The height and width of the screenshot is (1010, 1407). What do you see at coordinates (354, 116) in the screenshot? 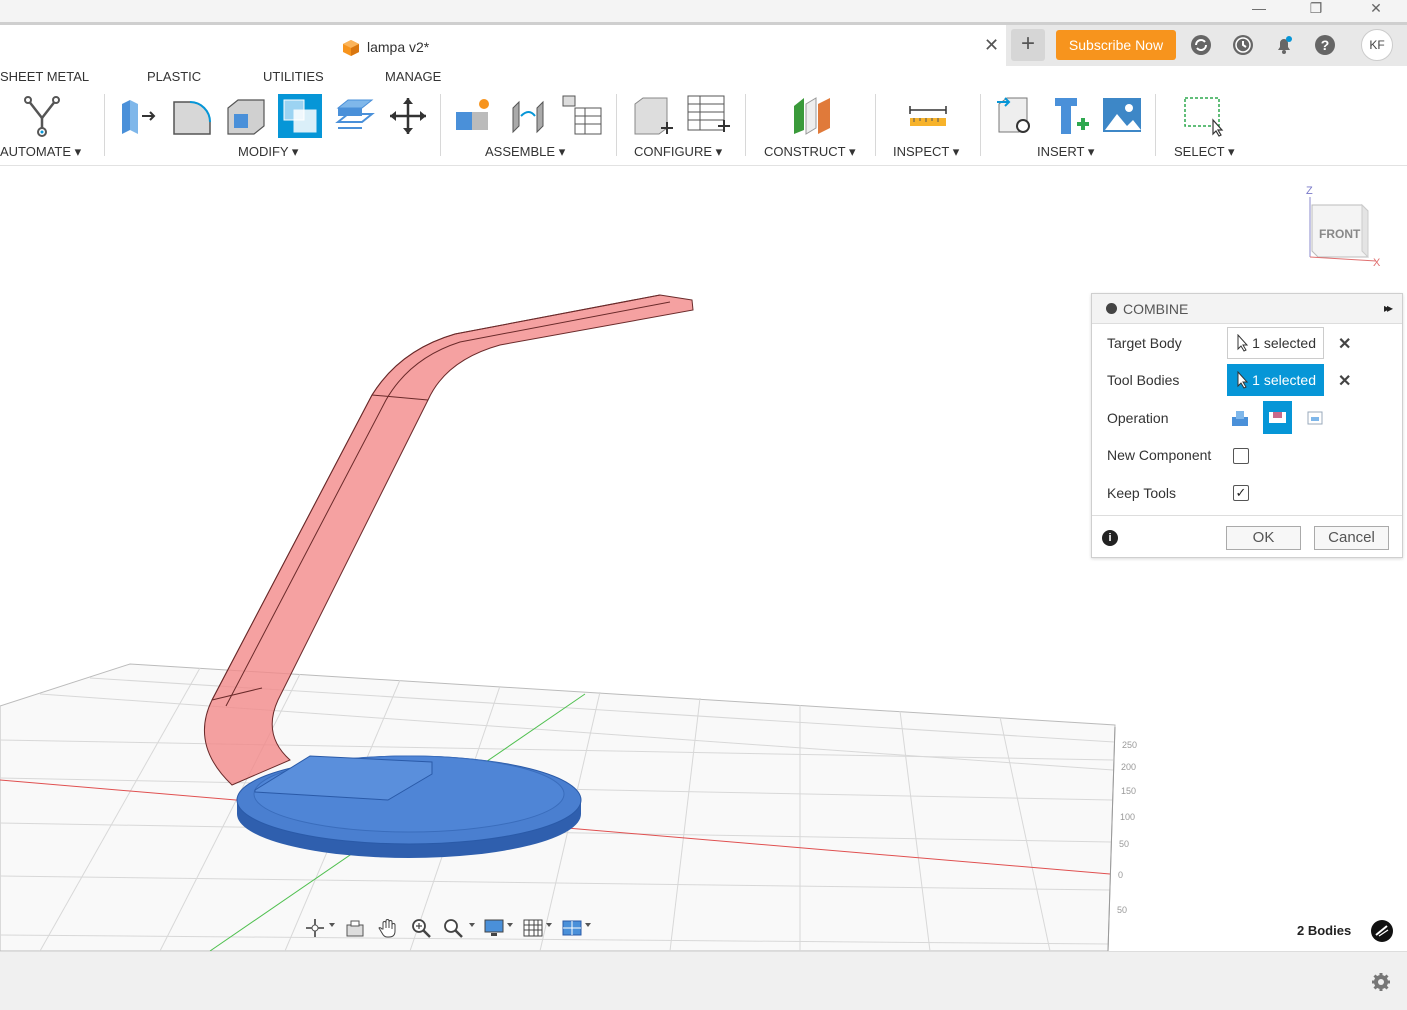
I see `replace-face-icon` at bounding box center [354, 116].